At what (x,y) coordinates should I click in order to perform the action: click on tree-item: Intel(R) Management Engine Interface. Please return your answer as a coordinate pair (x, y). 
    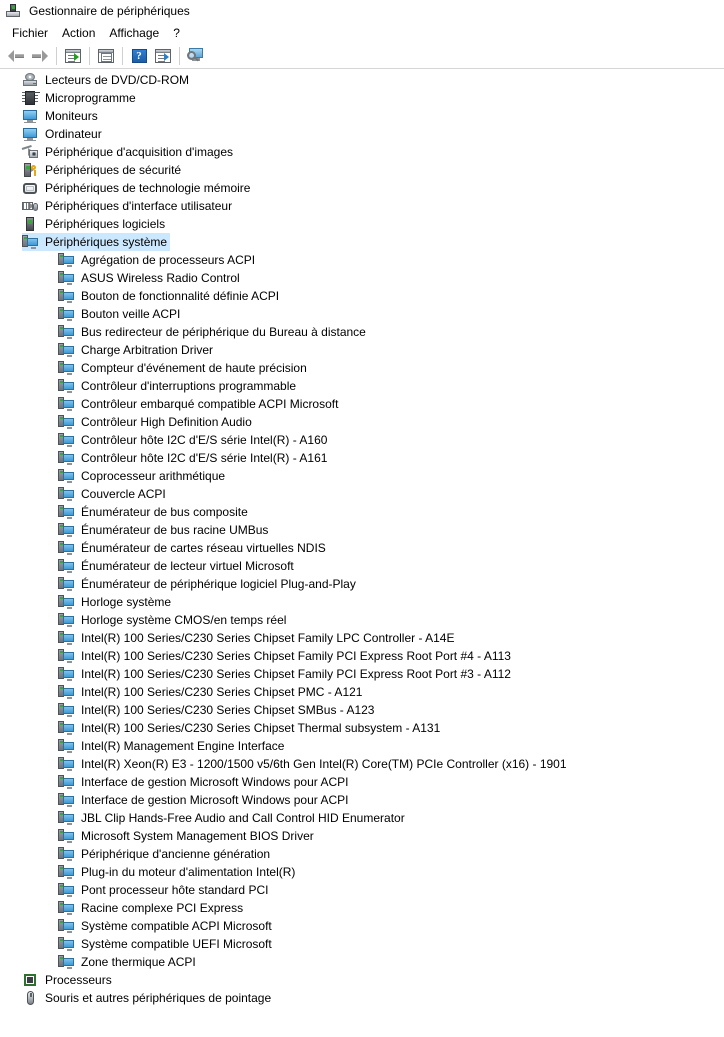
    Looking at the image, I should click on (362, 746).